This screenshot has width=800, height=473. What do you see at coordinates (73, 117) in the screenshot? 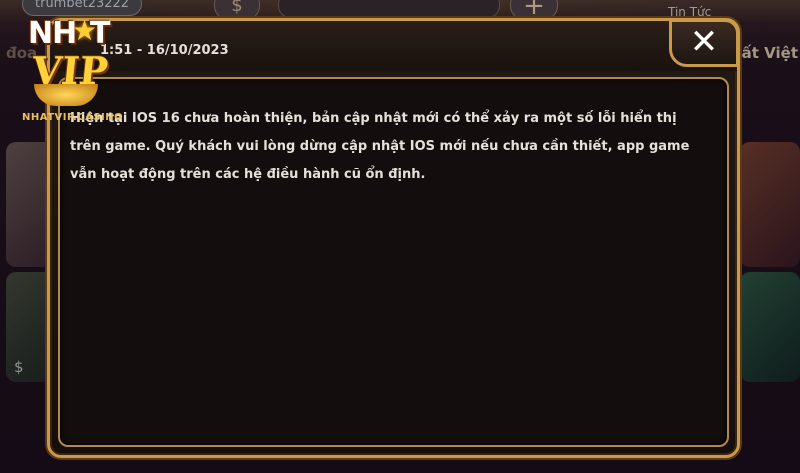
I see `logo-caption: NHATVIP.CASINO` at bounding box center [73, 117].